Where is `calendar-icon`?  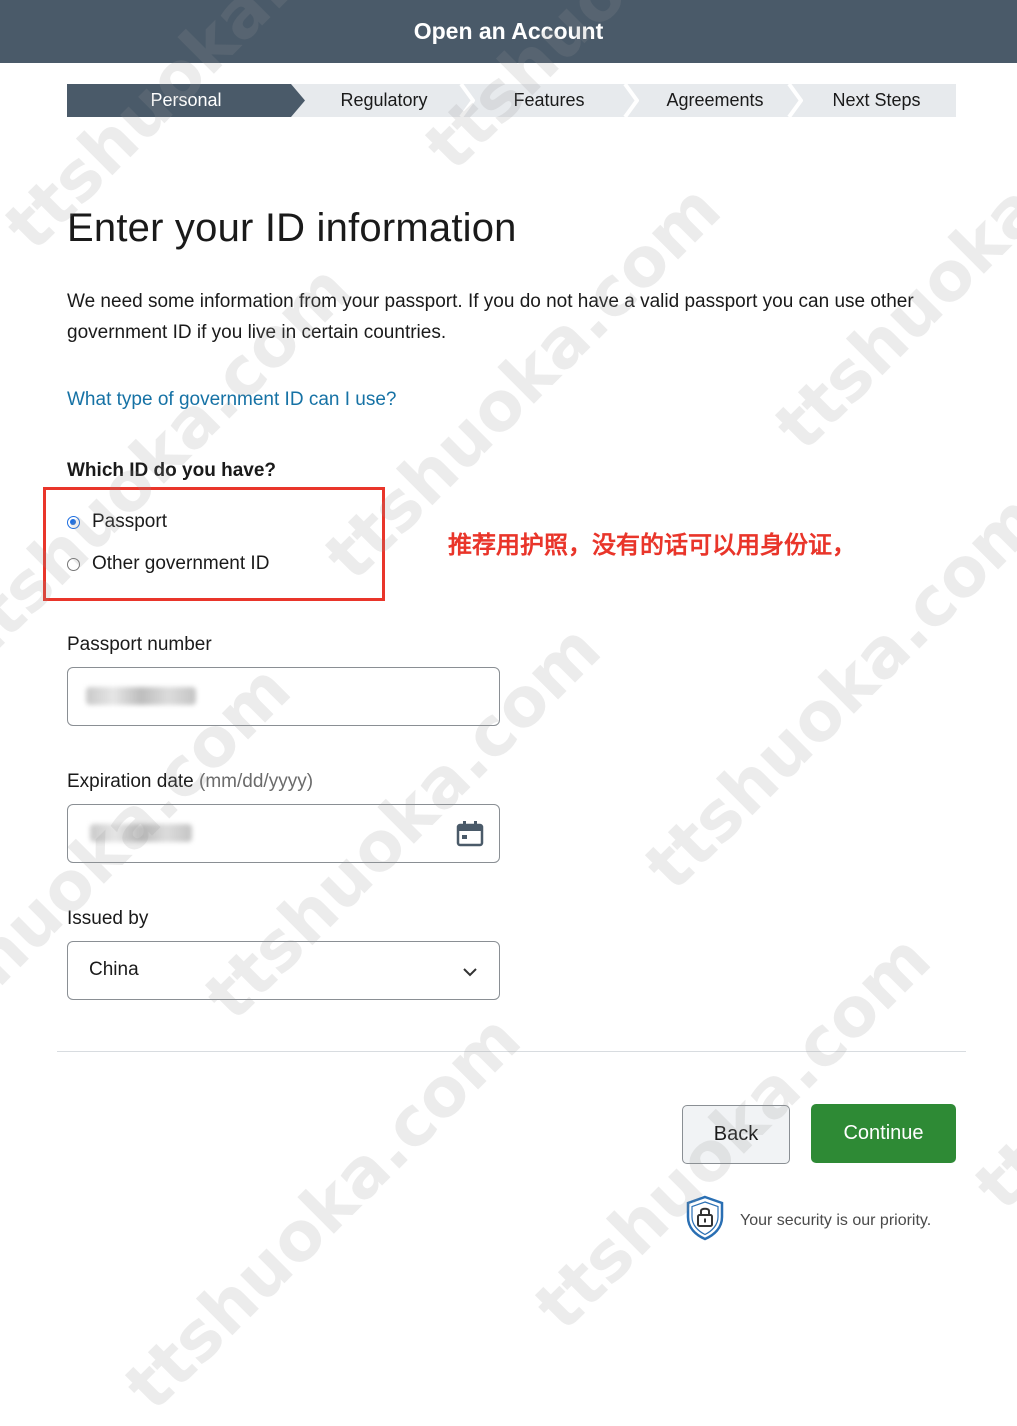 calendar-icon is located at coordinates (470, 836).